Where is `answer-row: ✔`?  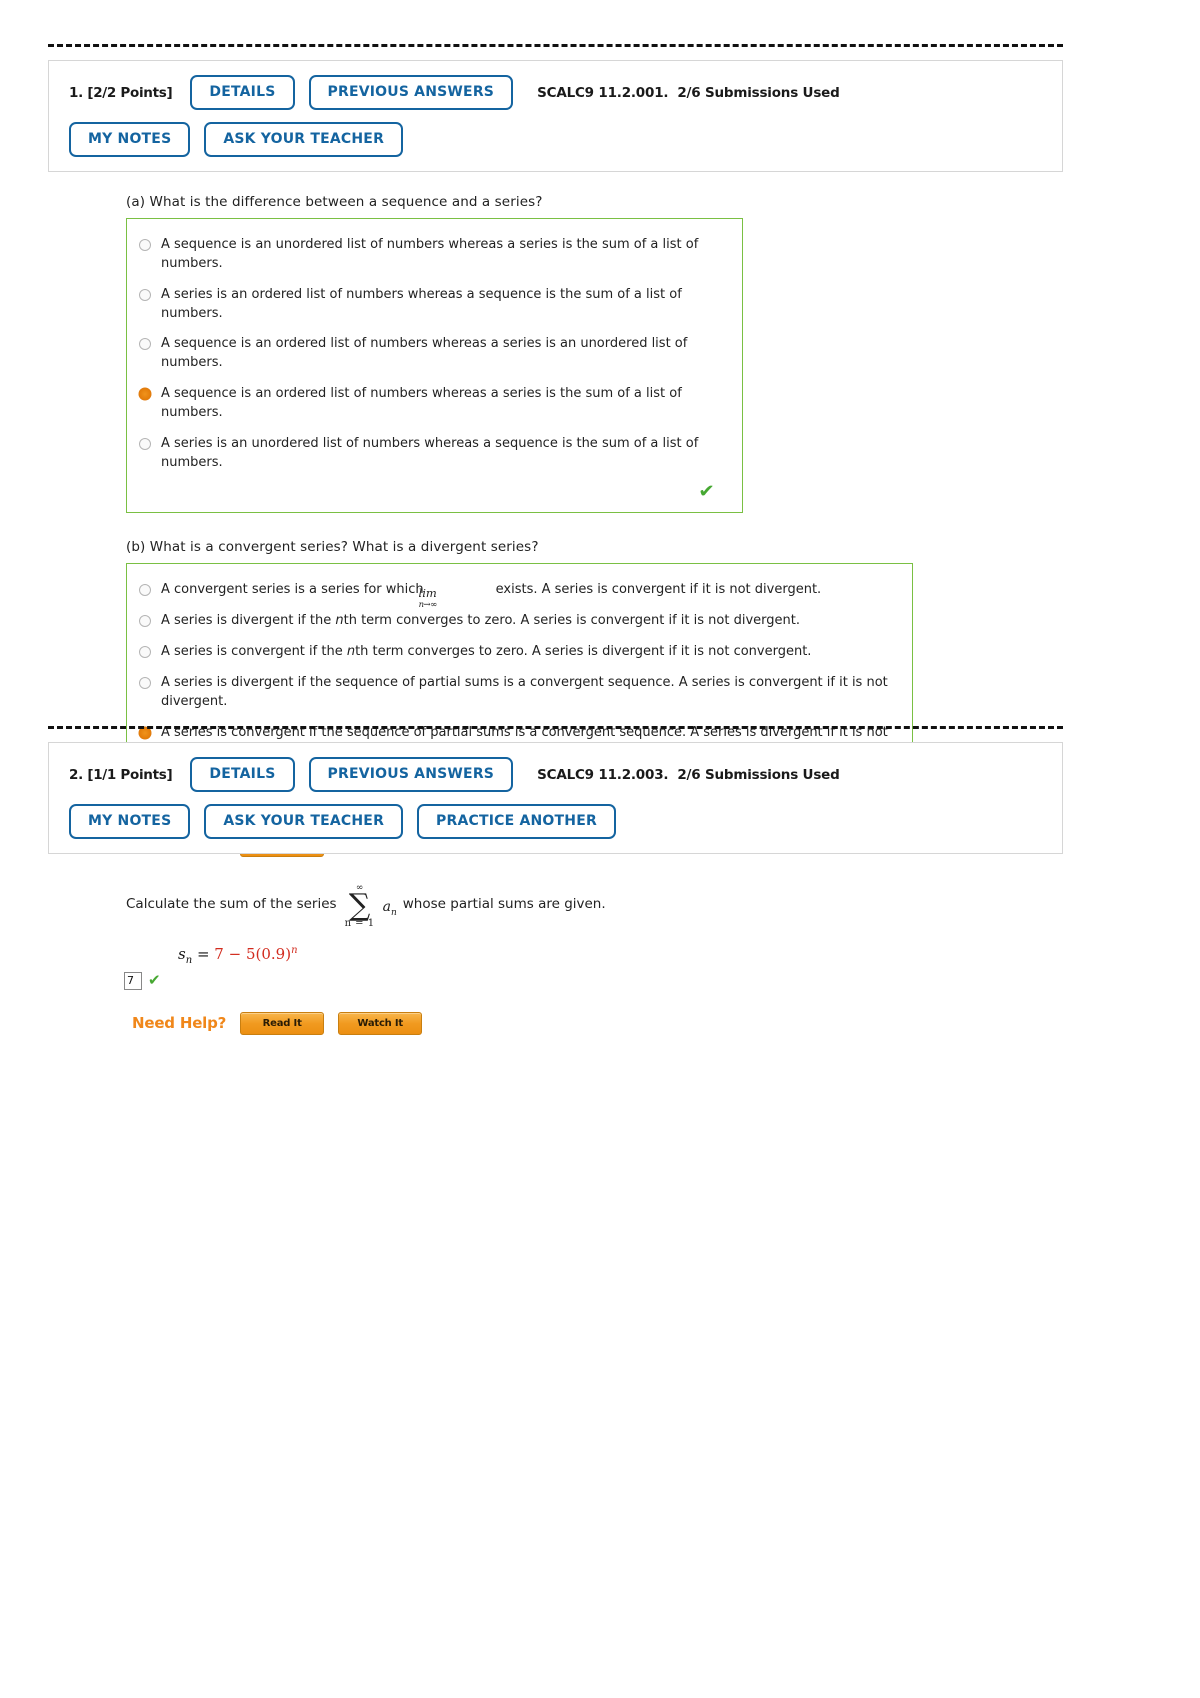 answer-row: ✔ is located at coordinates (593, 980).